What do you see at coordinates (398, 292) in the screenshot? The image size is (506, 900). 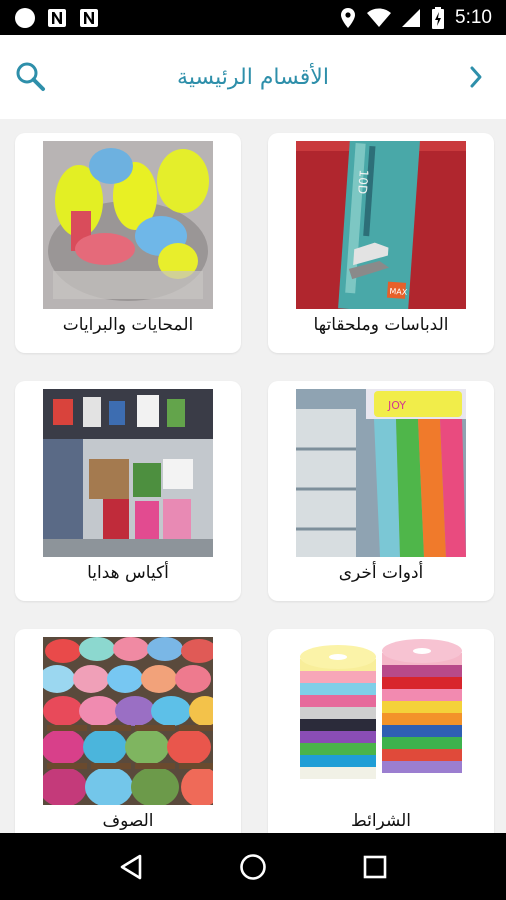 I see `svg-text: MAX` at bounding box center [398, 292].